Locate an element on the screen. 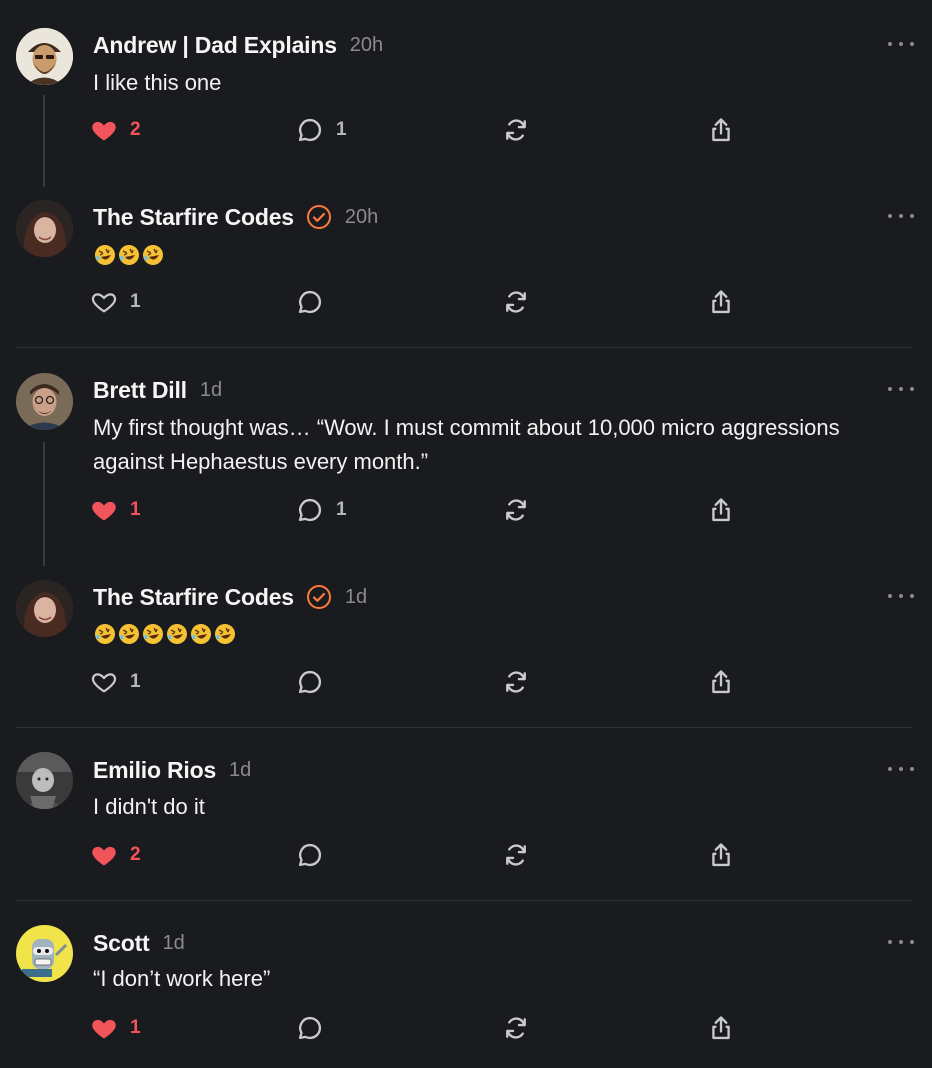 The height and width of the screenshot is (1068, 932). post-header: Emilio Rios 1d is located at coordinates (172, 770).